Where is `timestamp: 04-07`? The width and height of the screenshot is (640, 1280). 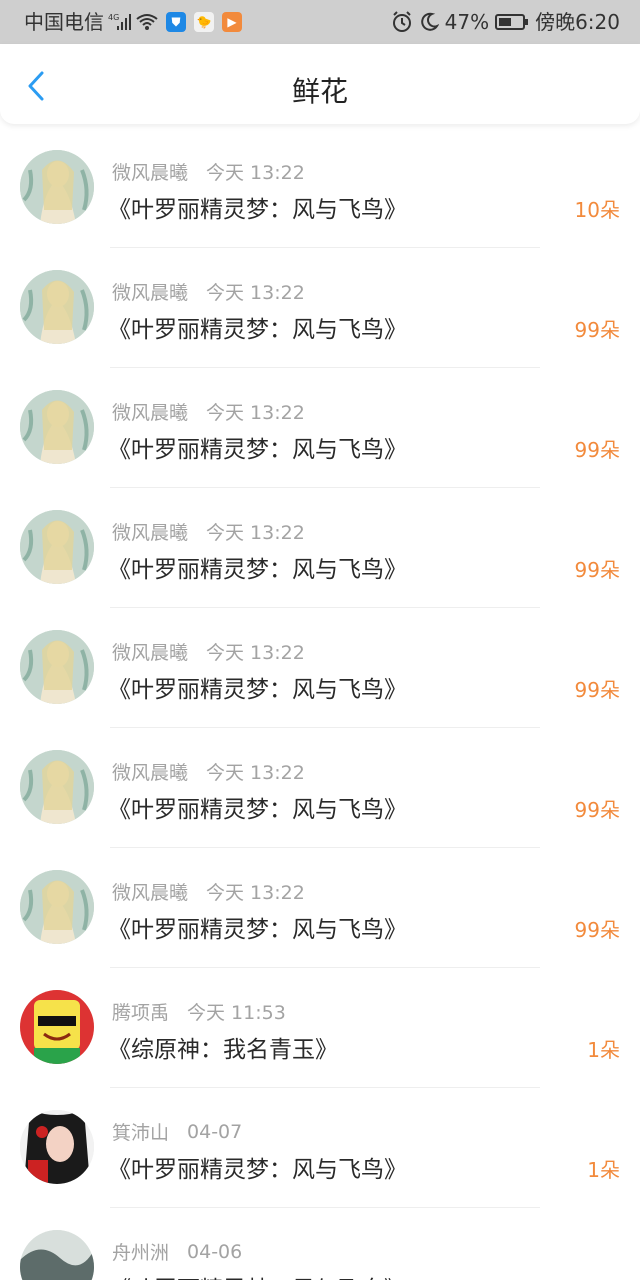
timestamp: 04-07 is located at coordinates (215, 1131).